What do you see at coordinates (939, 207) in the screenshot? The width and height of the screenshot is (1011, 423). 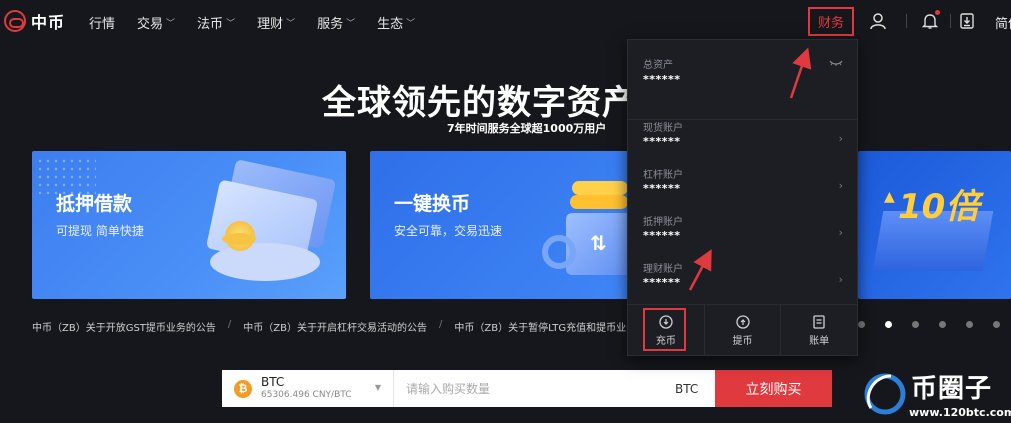 I see `banner-title: 10倍` at bounding box center [939, 207].